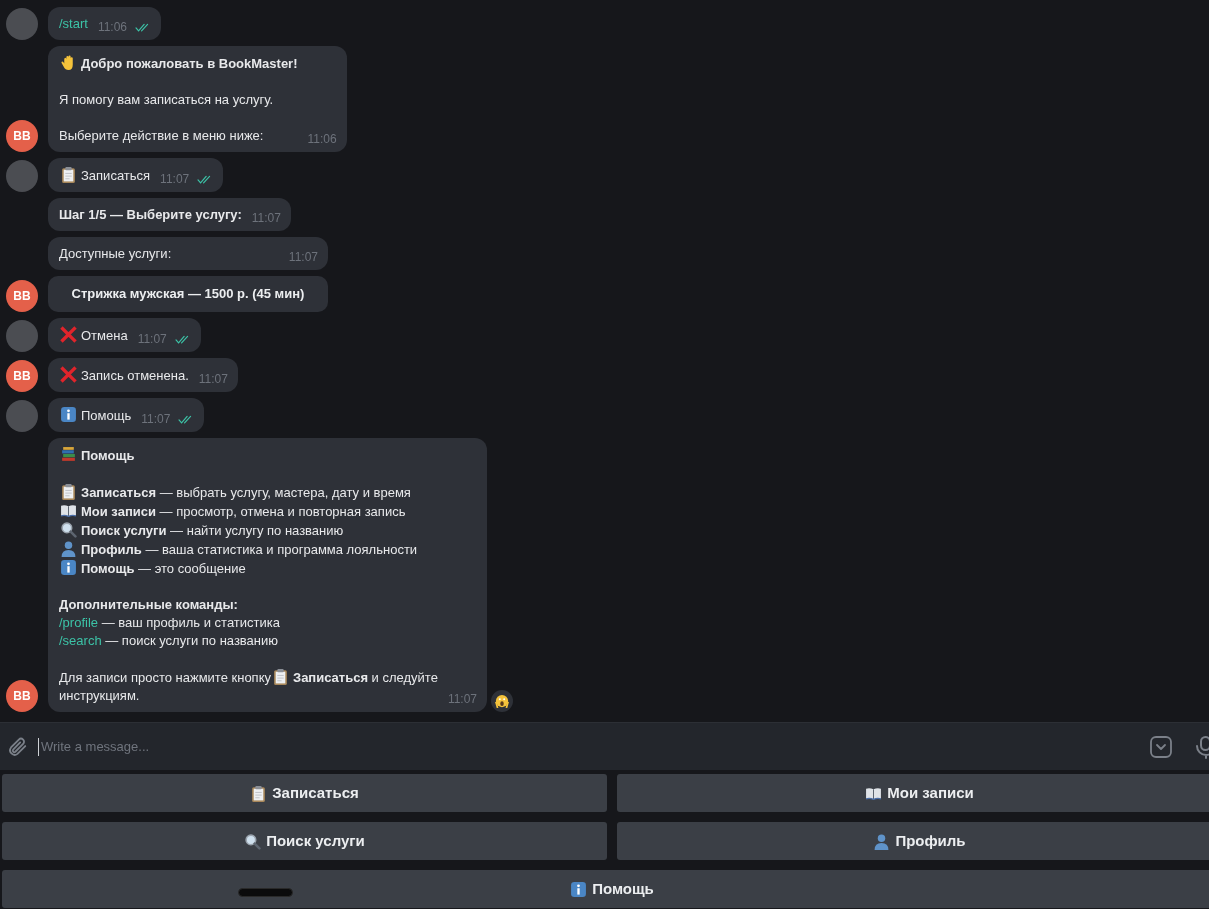 The image size is (1209, 909). What do you see at coordinates (1161, 746) in the screenshot?
I see `sticker-icon` at bounding box center [1161, 746].